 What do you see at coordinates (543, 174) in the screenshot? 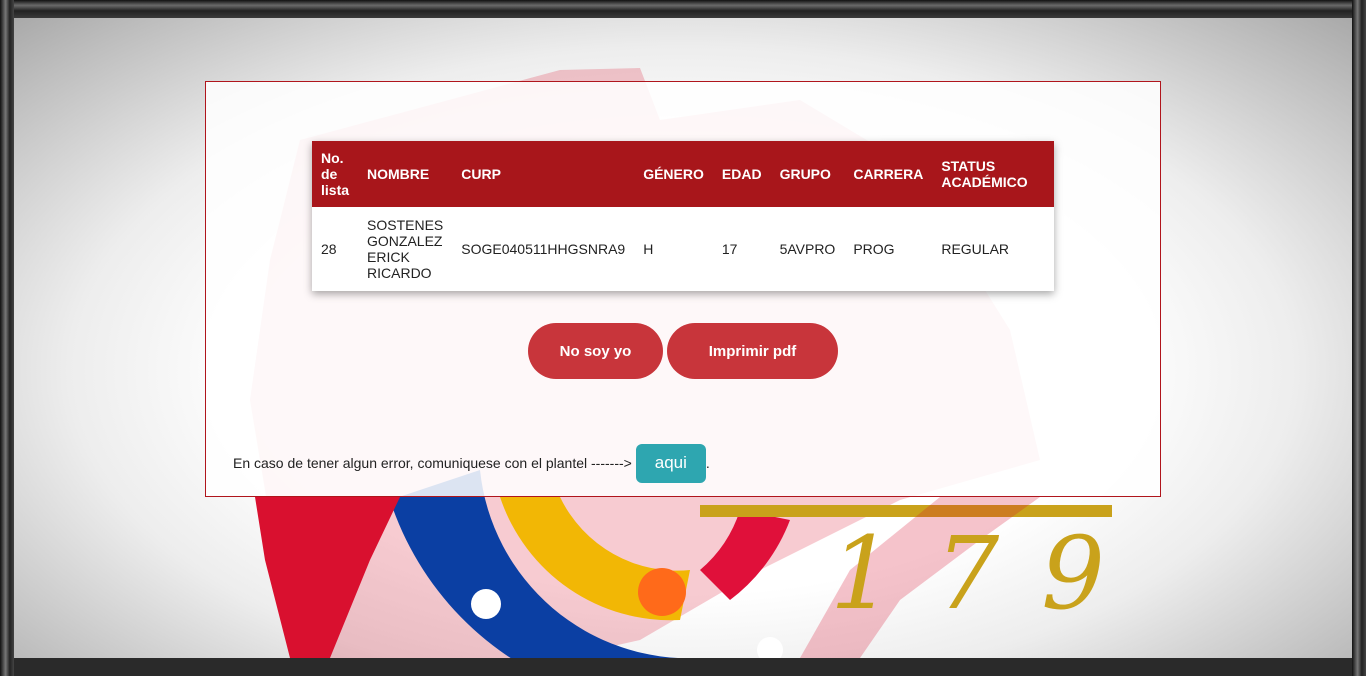
I see `header-curp: CURP` at bounding box center [543, 174].